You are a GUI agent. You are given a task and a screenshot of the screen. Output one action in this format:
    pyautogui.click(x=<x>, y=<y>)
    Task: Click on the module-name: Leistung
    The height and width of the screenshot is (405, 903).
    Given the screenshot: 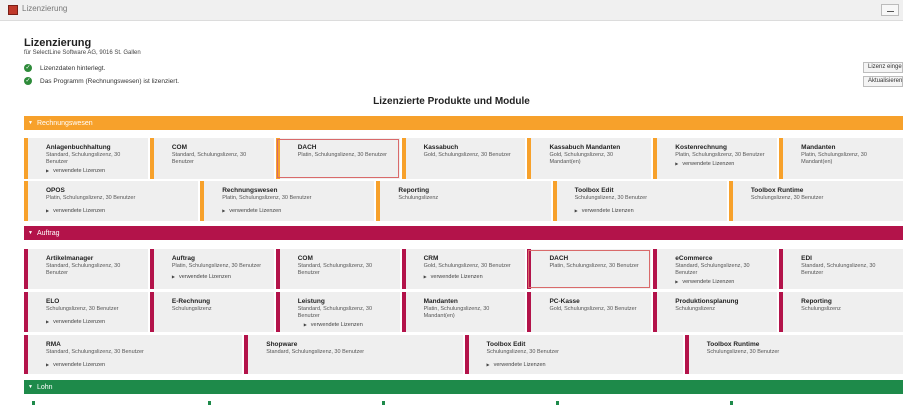 What is the action you would take?
    pyautogui.click(x=311, y=301)
    